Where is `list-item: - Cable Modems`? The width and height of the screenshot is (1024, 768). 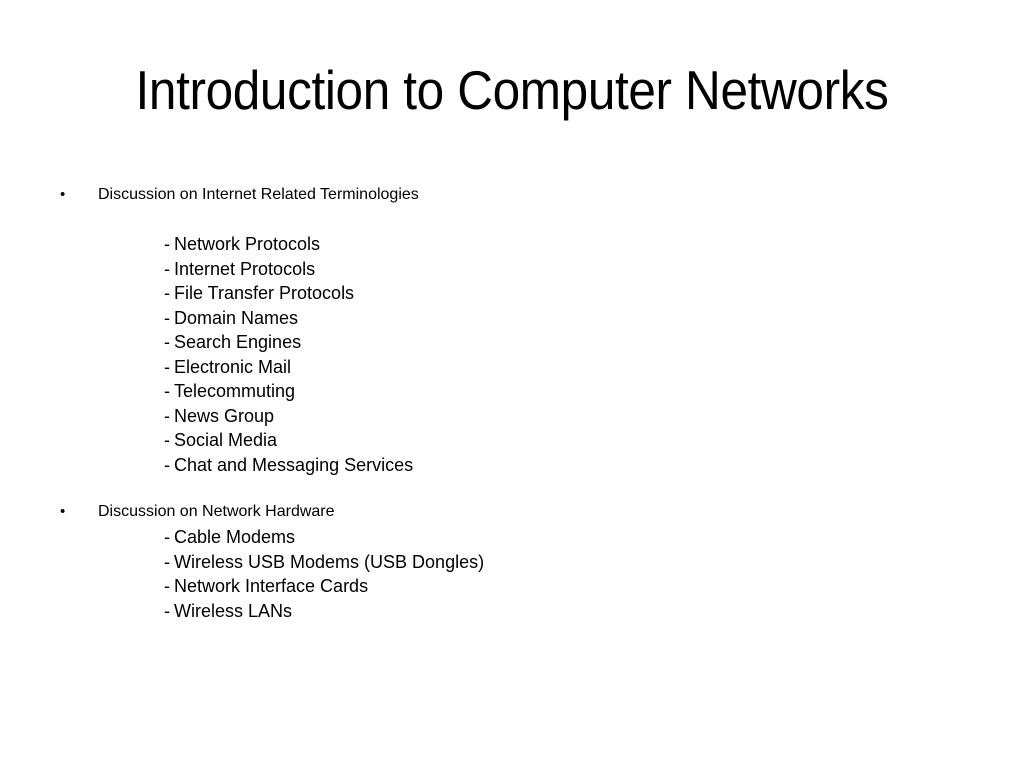
list-item: - Cable Modems is located at coordinates (512, 537).